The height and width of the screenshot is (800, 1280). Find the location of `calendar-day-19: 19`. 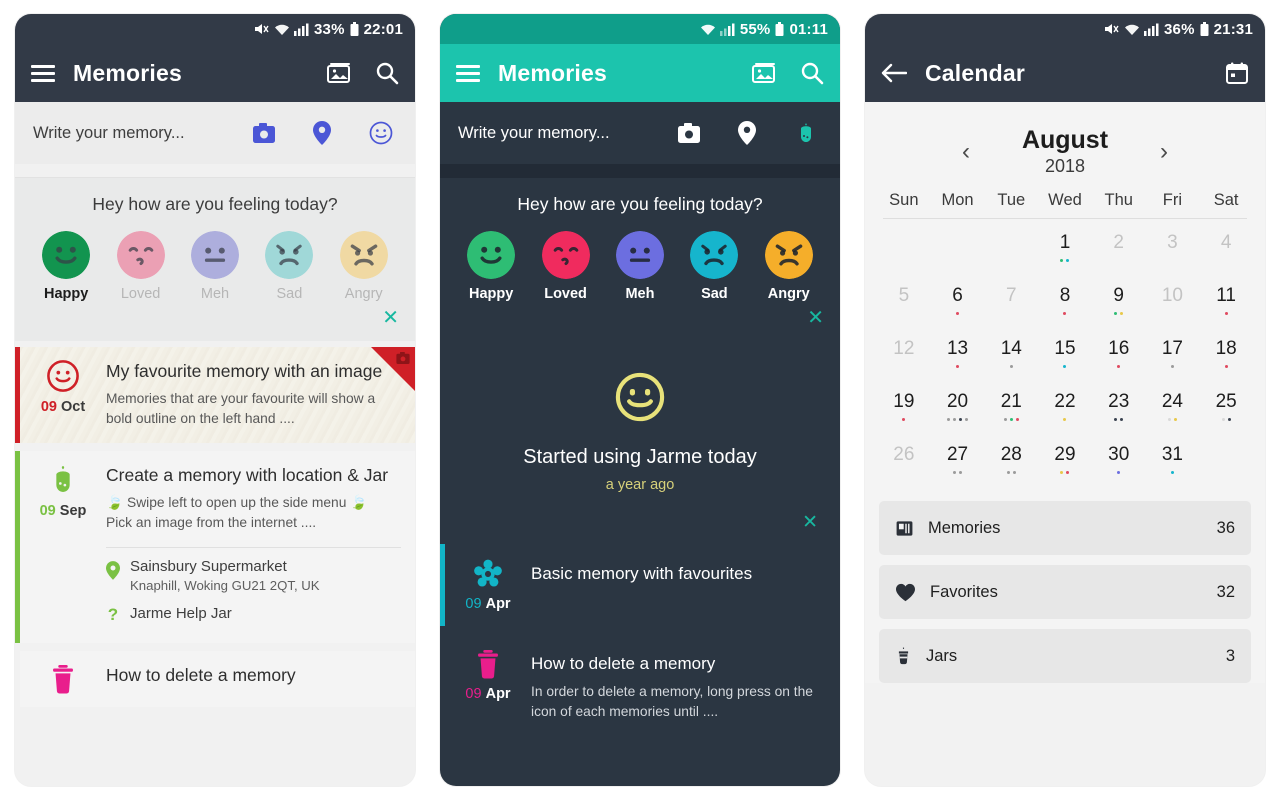

calendar-day-19: 19 is located at coordinates (904, 411).